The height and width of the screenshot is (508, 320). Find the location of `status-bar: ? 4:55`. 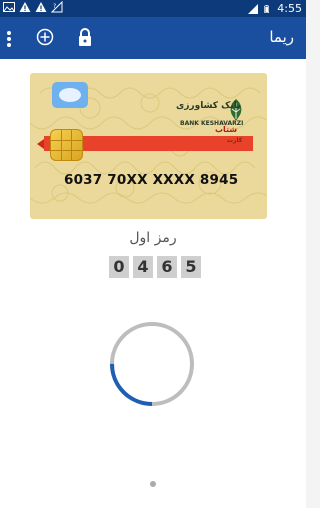

status-bar: ? 4:55 is located at coordinates (153, 8).